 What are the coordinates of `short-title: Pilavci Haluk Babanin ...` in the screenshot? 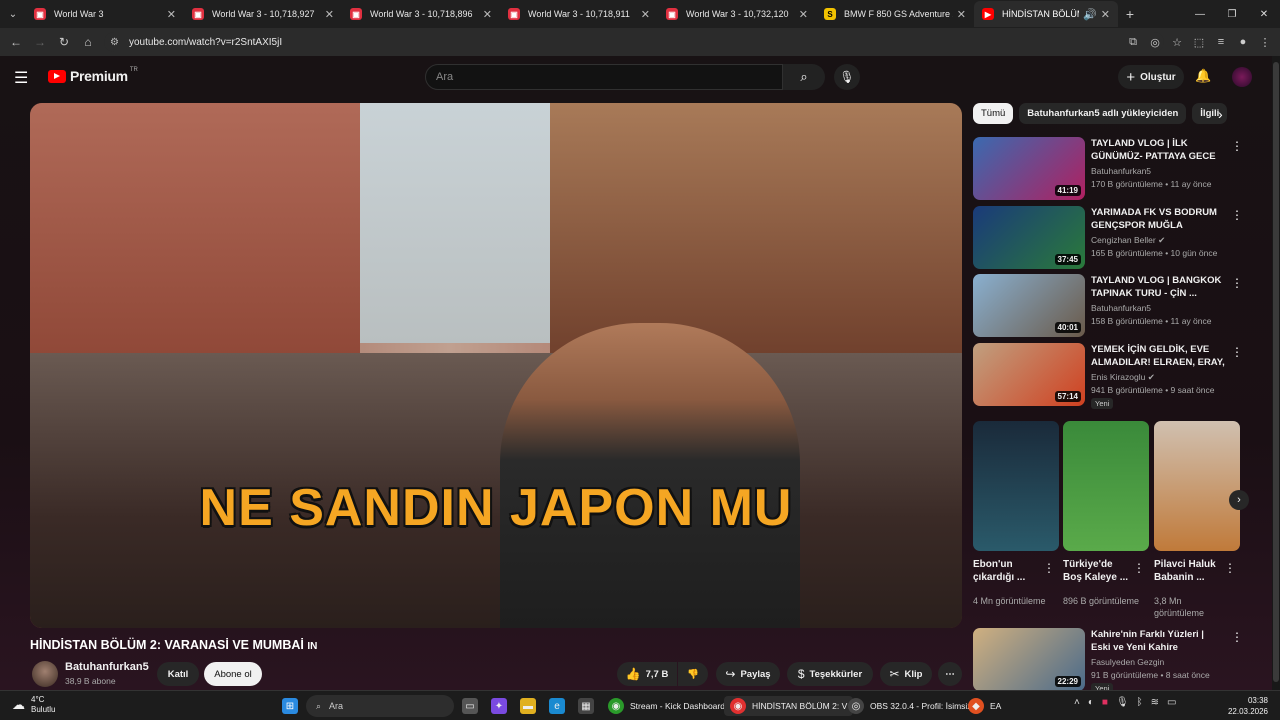 It's located at (1189, 571).